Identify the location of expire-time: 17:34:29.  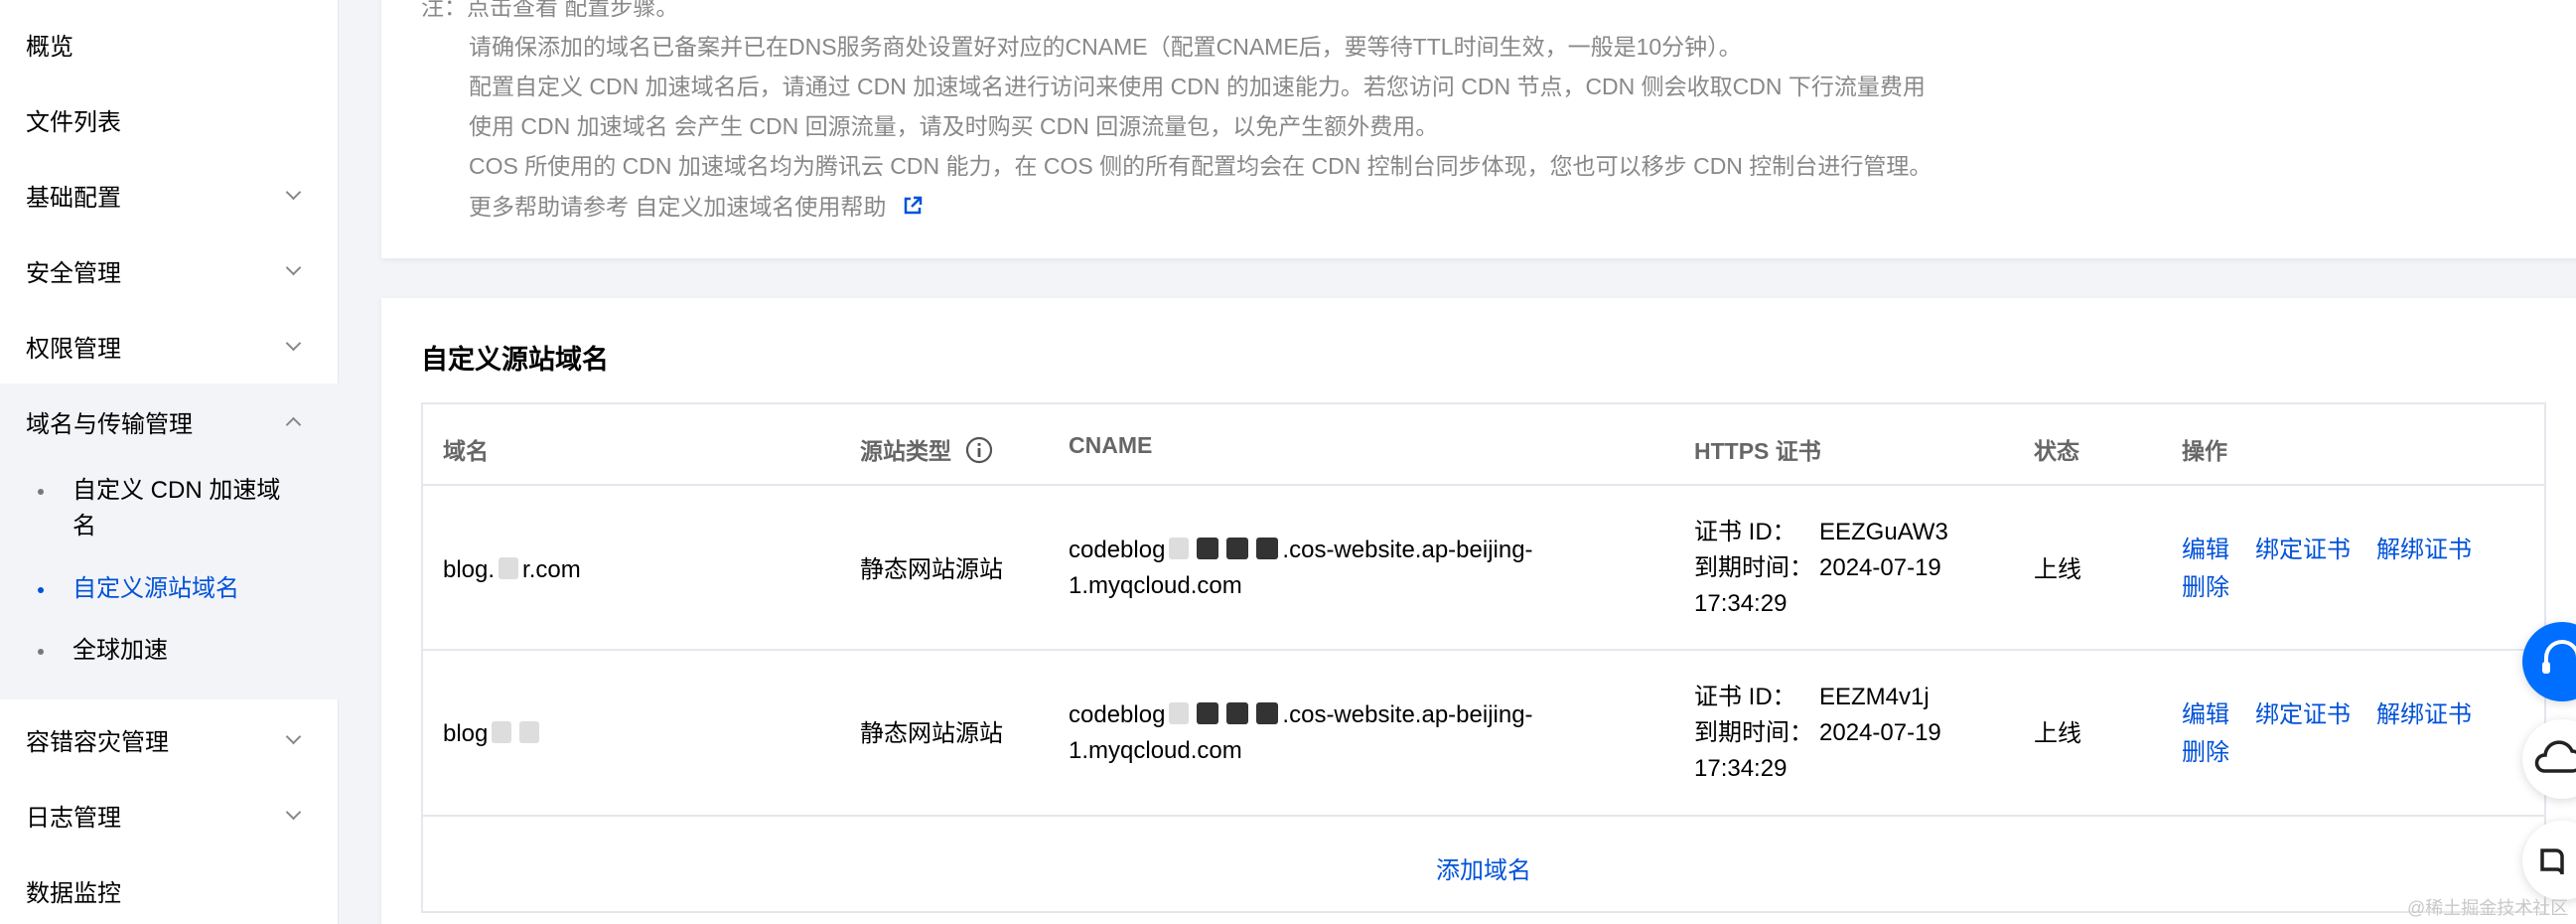
(1741, 603).